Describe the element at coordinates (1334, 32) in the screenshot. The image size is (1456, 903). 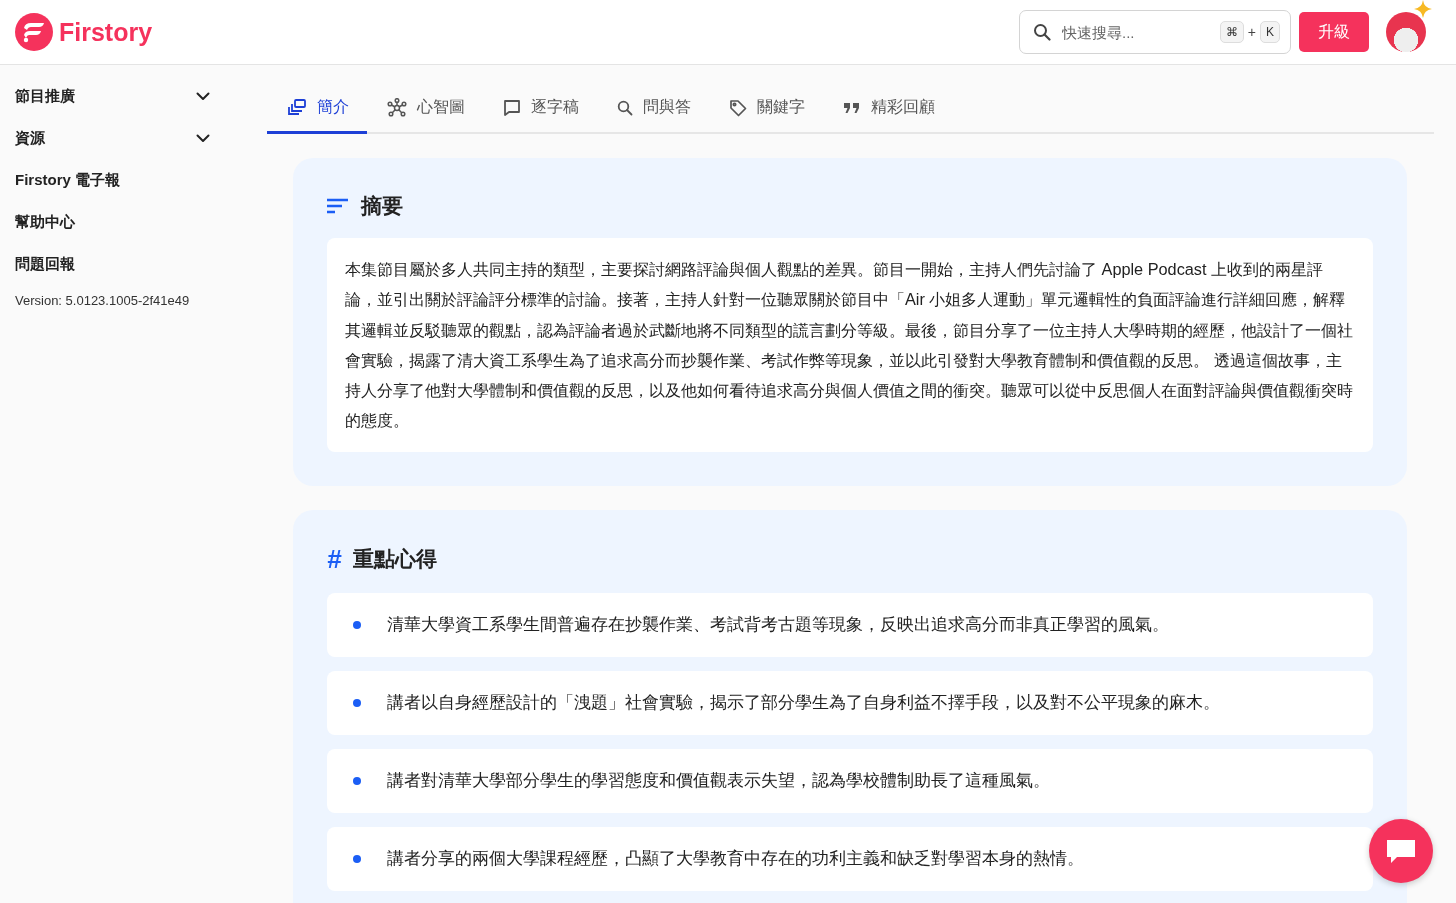
I see `upgrade-button: 升級` at that location.